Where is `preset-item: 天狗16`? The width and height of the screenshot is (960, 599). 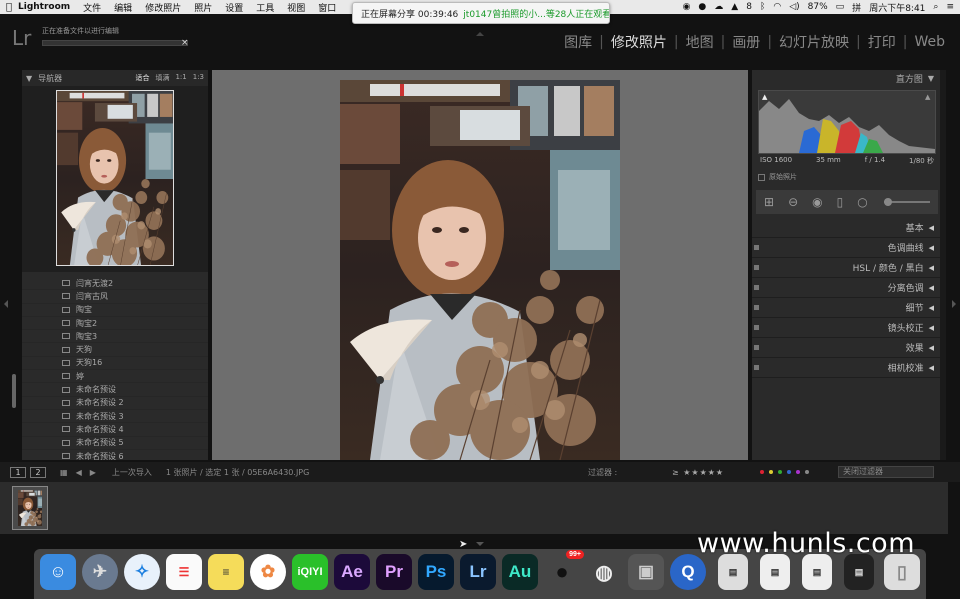 preset-item: 天狗16 is located at coordinates (115, 364).